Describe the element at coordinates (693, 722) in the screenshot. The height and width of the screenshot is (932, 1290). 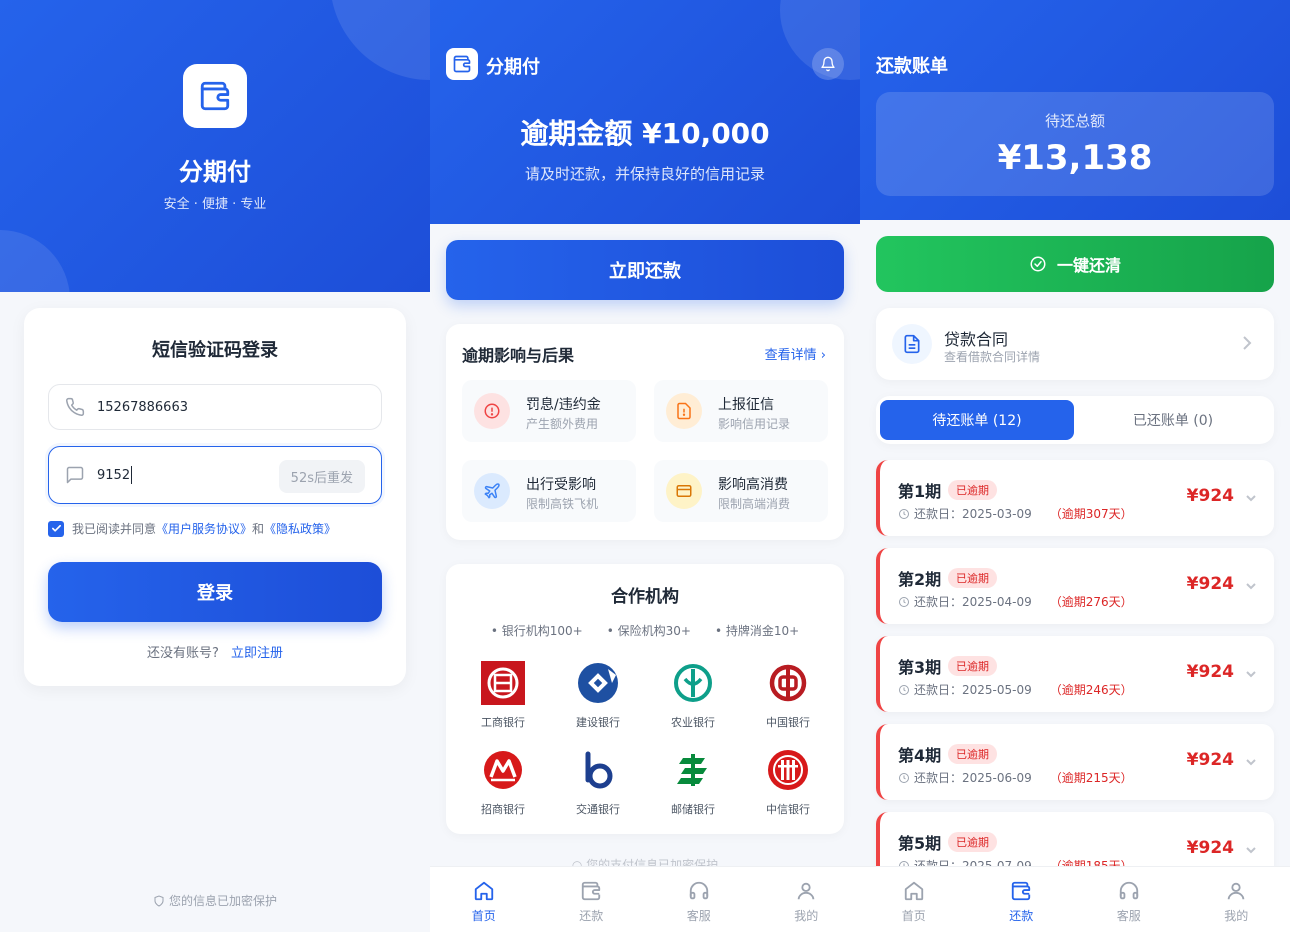
I see `bank-name: 农业银行` at that location.